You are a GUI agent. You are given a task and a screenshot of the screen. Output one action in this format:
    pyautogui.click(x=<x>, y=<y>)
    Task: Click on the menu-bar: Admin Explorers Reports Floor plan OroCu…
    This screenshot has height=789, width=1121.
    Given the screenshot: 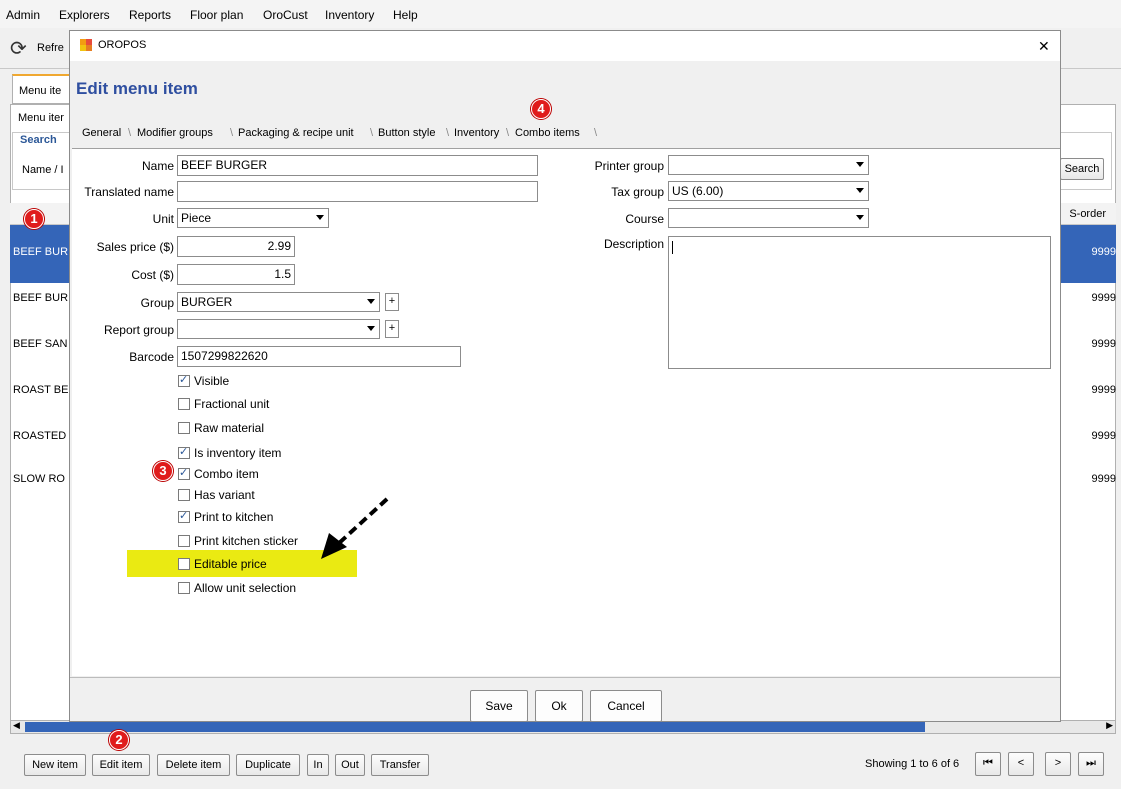 What is the action you would take?
    pyautogui.click(x=560, y=14)
    